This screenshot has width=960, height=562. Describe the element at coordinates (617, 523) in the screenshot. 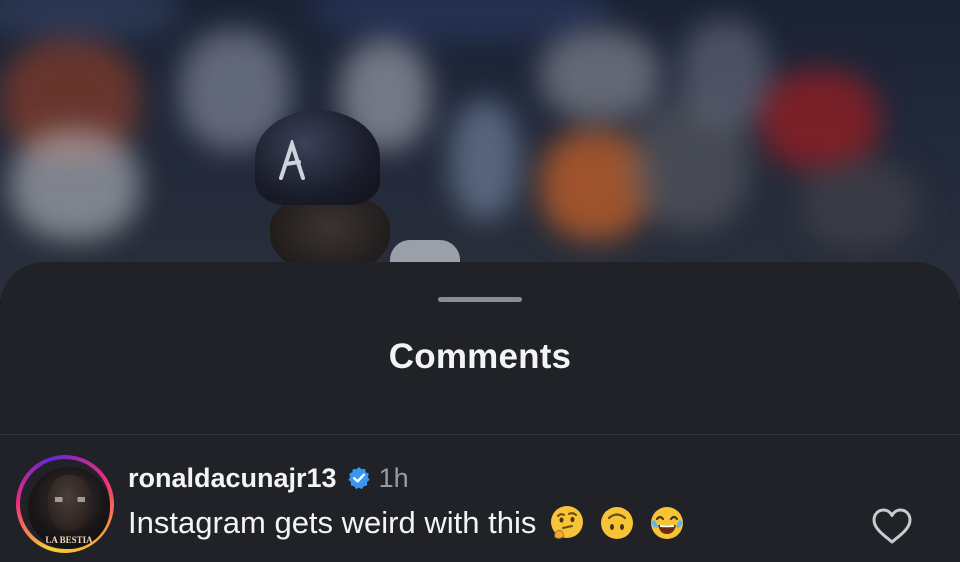

I see `upside-down-face-icon` at that location.